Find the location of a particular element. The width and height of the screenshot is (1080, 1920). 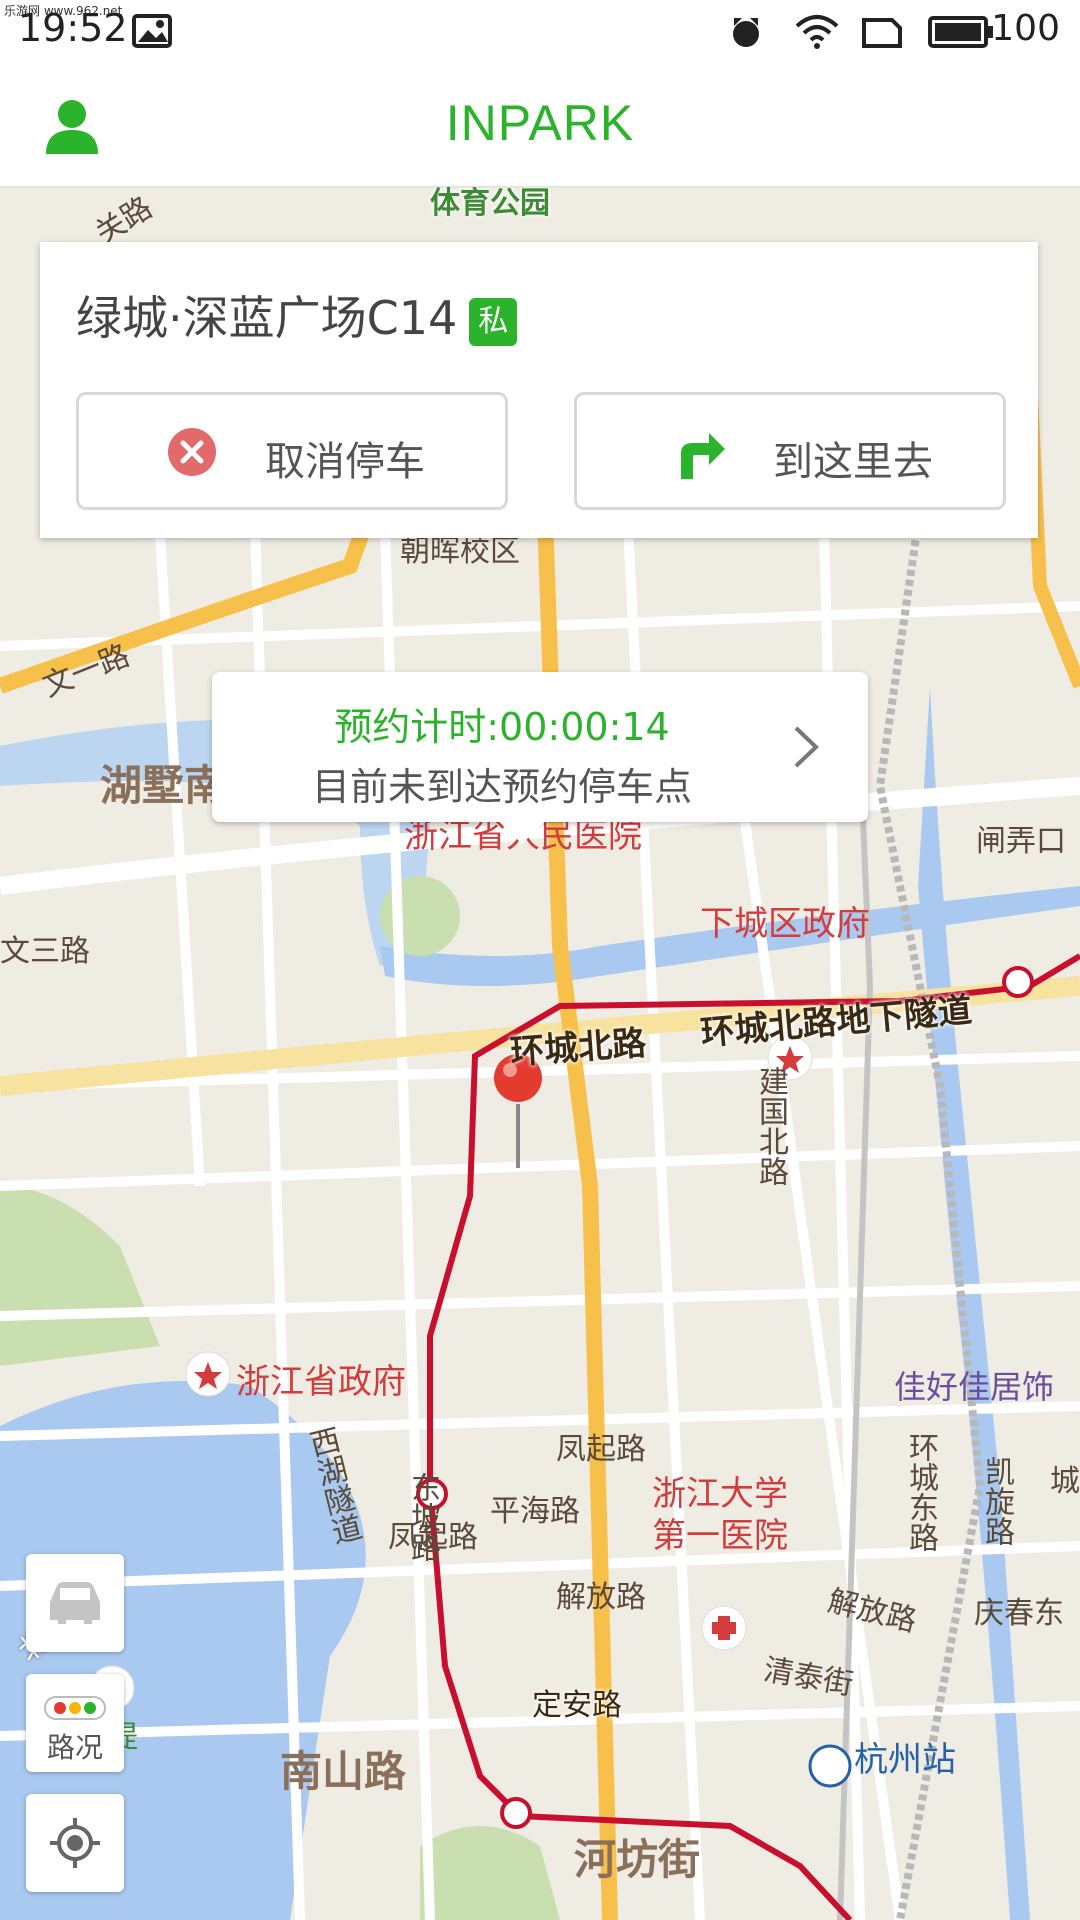

battery-percent: 100 is located at coordinates (1025, 28).